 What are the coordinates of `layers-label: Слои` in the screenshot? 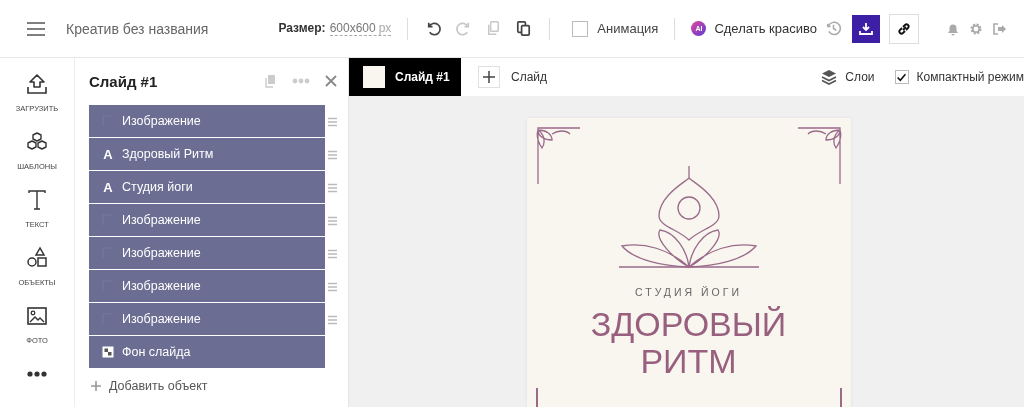 It's located at (860, 77).